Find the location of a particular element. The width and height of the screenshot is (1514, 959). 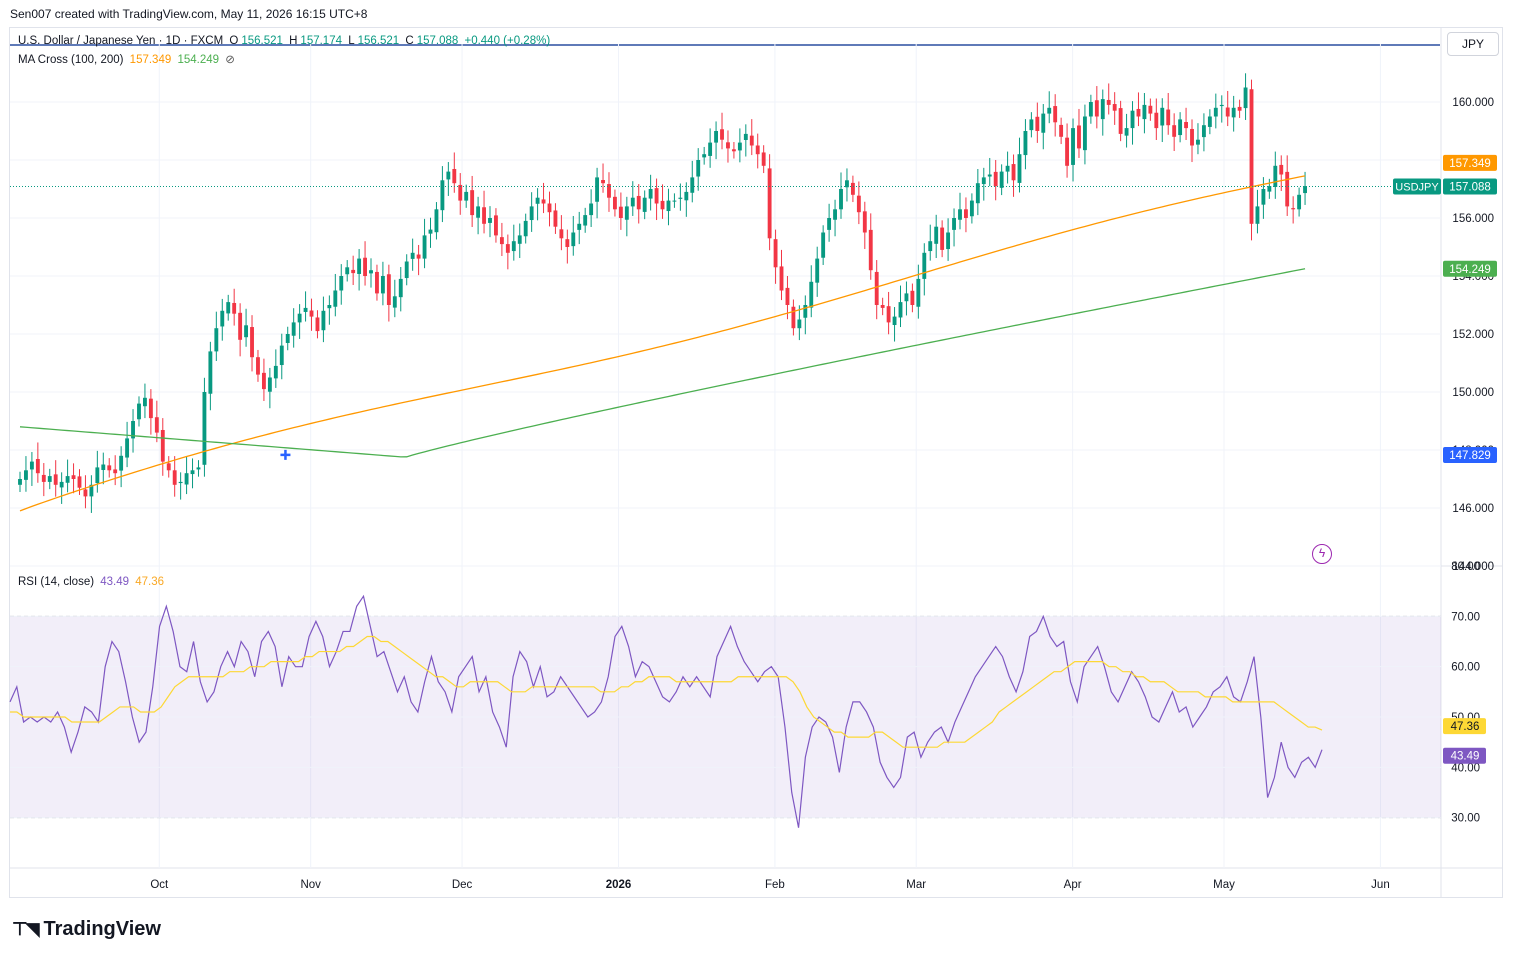

symbol-title: U.S. Dollar / Japanese Yen · 1D · FXCM is located at coordinates (120, 41).